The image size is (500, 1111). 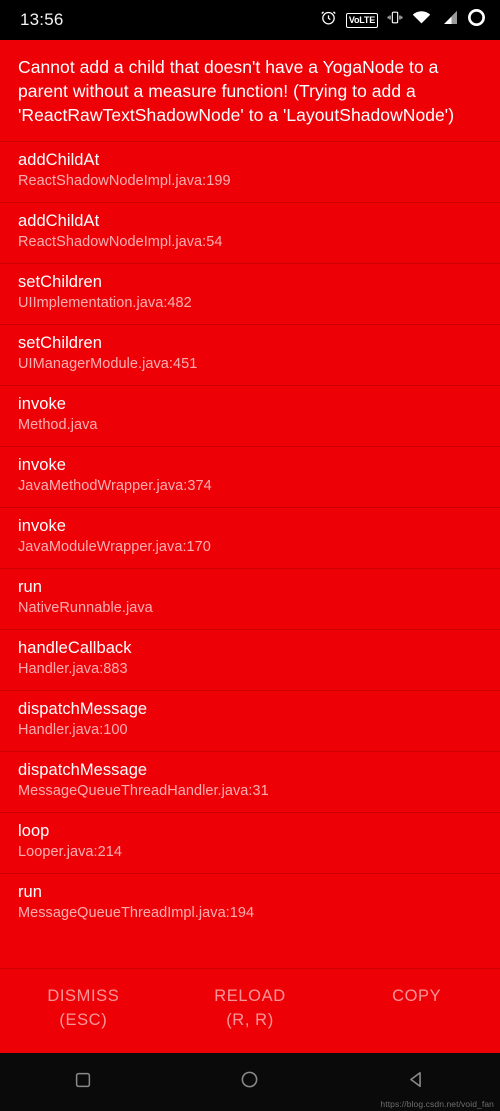 I want to click on status-bar-clock: 13:56, so click(x=42, y=19).